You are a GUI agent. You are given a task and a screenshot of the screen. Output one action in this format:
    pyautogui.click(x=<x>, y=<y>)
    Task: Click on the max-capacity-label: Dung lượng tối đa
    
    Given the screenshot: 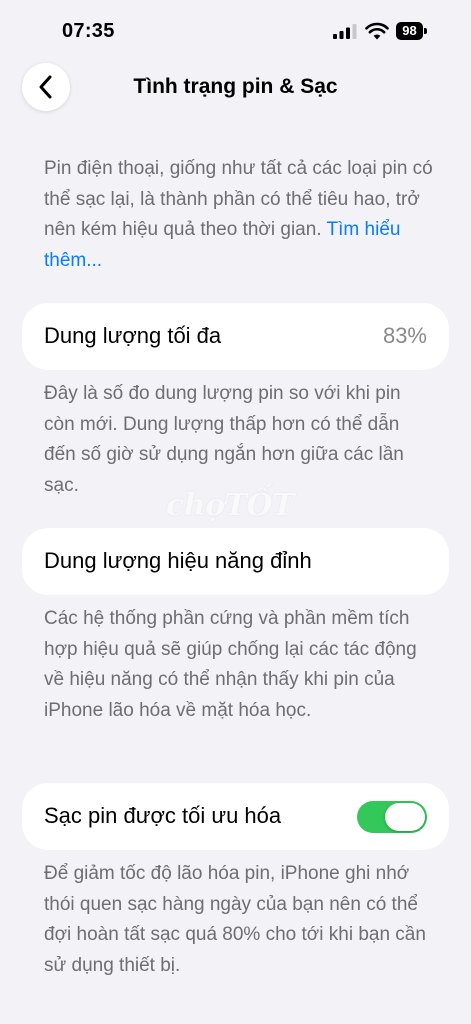 What is the action you would take?
    pyautogui.click(x=133, y=335)
    